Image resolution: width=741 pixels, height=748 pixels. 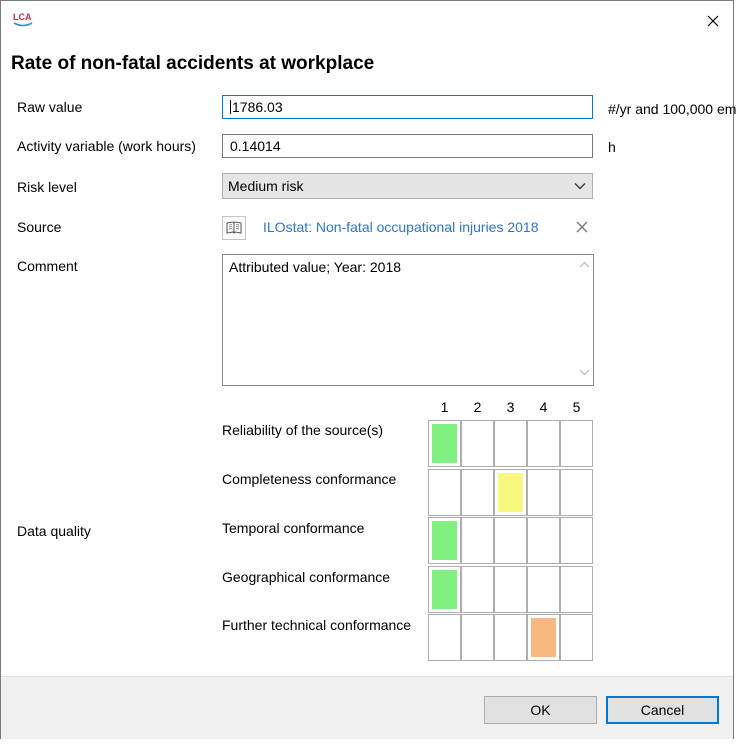 I want to click on comment-text: Attributed value; Year: 2018, so click(x=315, y=267).